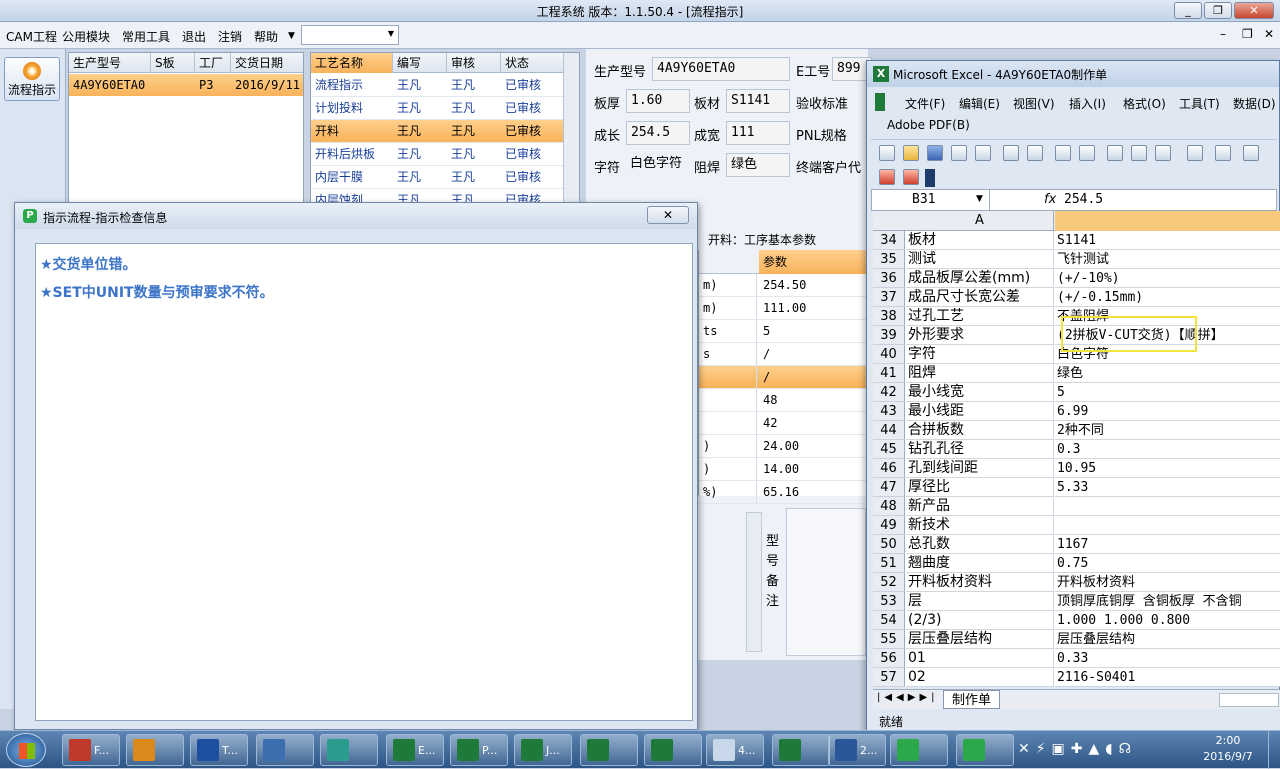 The height and width of the screenshot is (769, 1280). What do you see at coordinates (972, 699) in the screenshot?
I see `sheet-tab: 制作单` at bounding box center [972, 699].